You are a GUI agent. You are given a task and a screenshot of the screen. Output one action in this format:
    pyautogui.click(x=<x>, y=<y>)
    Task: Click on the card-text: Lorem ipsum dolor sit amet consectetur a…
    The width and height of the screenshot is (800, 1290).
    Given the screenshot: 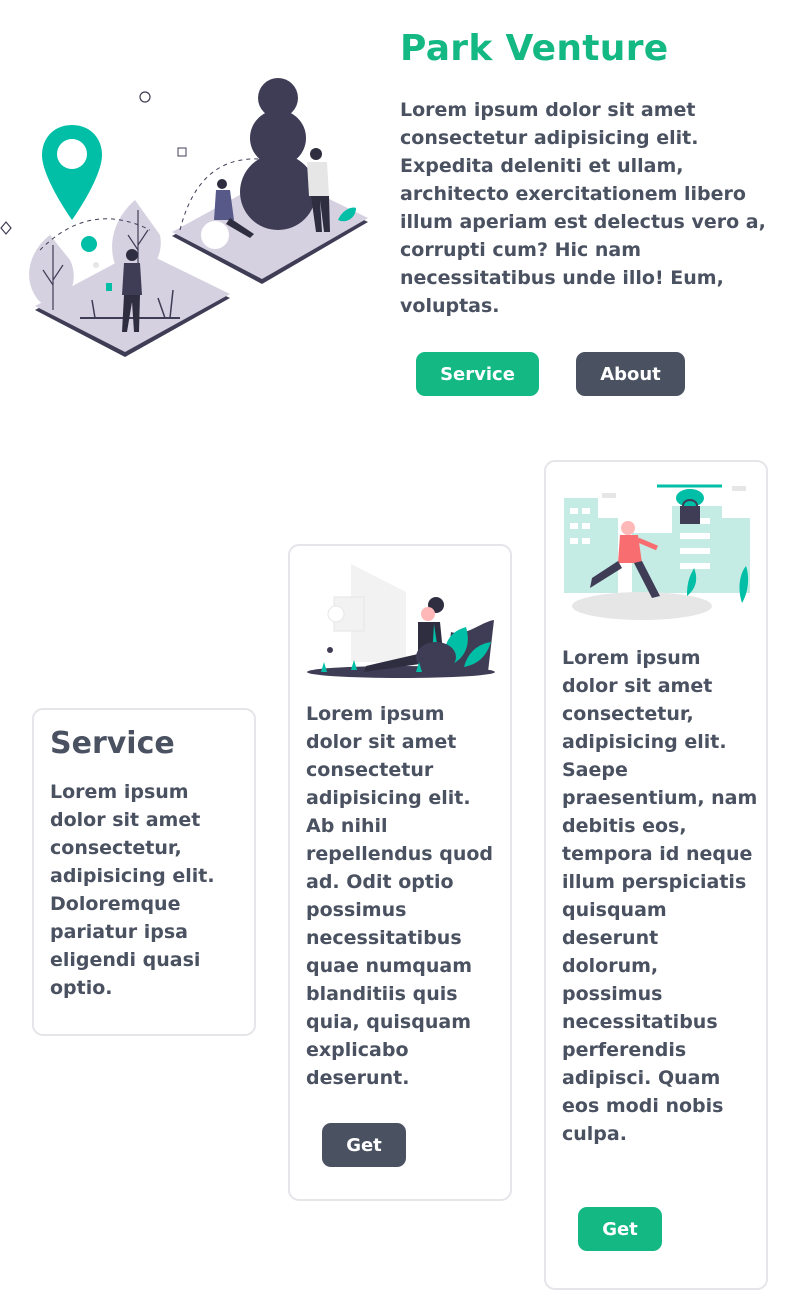 What is the action you would take?
    pyautogui.click(x=400, y=896)
    